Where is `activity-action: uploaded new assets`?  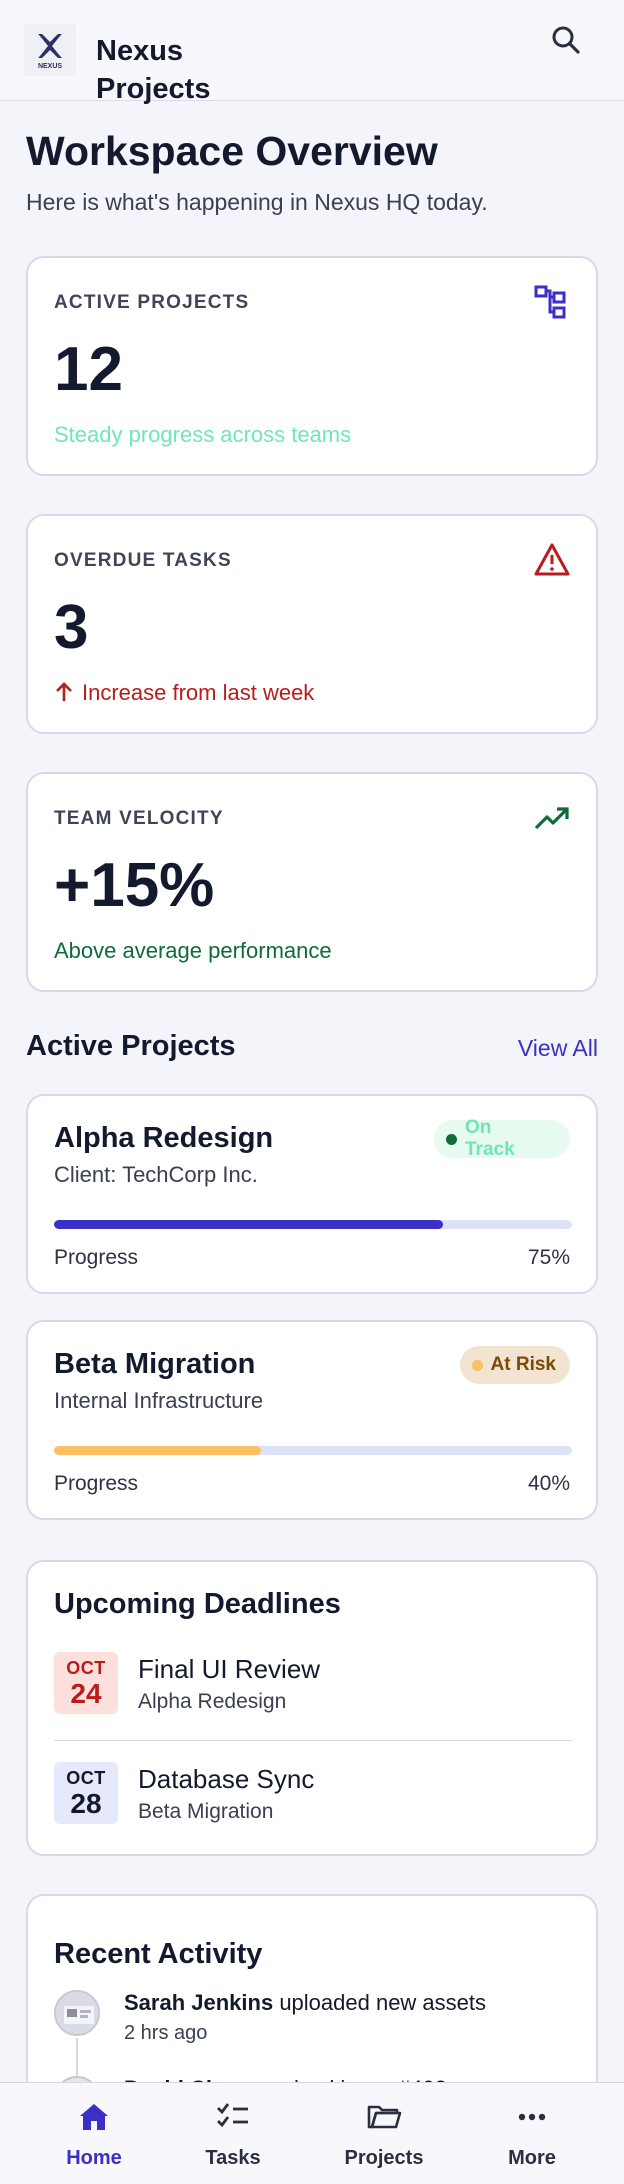
activity-action: uploaded new assets is located at coordinates (383, 2002).